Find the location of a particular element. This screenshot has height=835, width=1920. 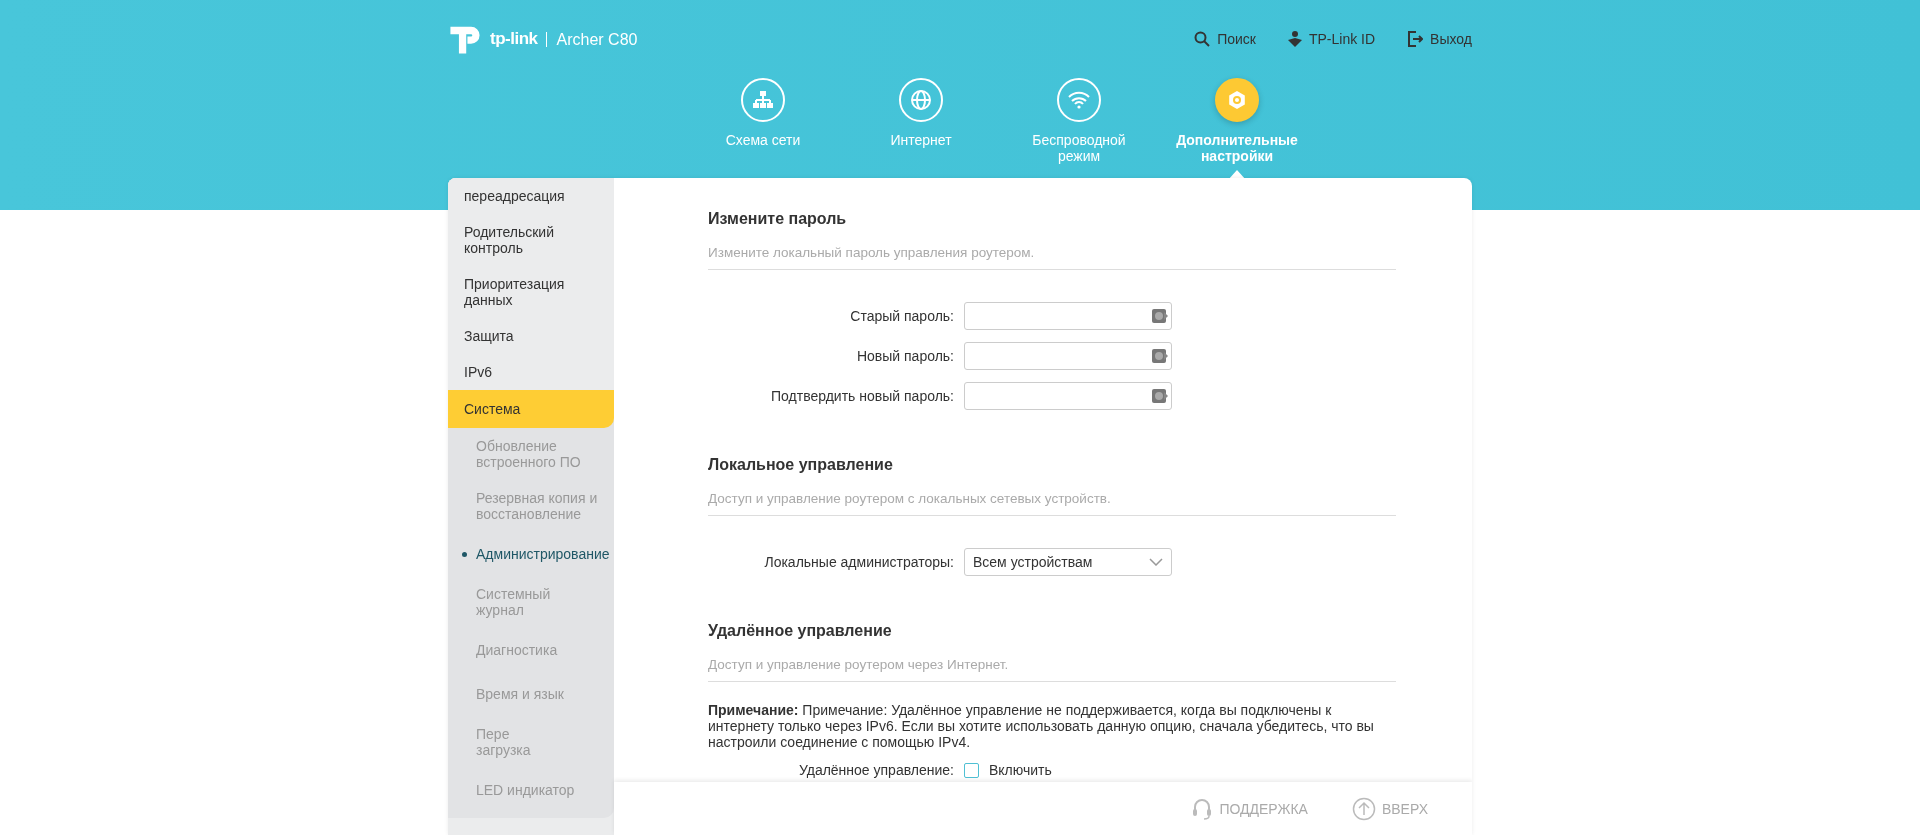

network-icon is located at coordinates (763, 100).